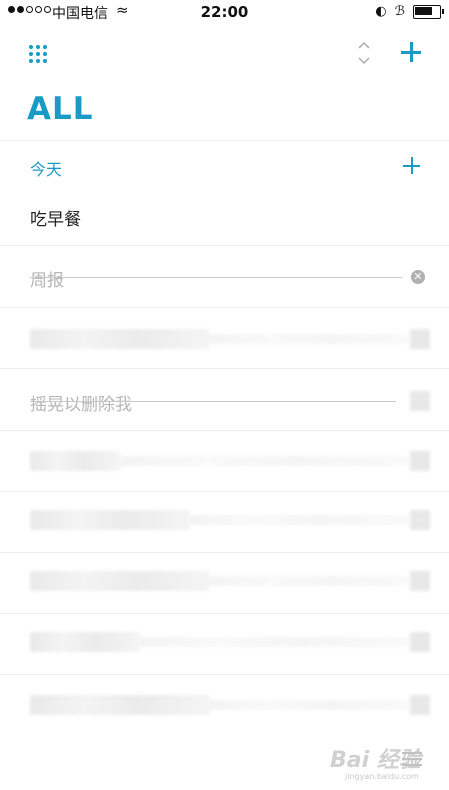 The image size is (449, 790). I want to click on sort-updown-icon, so click(364, 54).